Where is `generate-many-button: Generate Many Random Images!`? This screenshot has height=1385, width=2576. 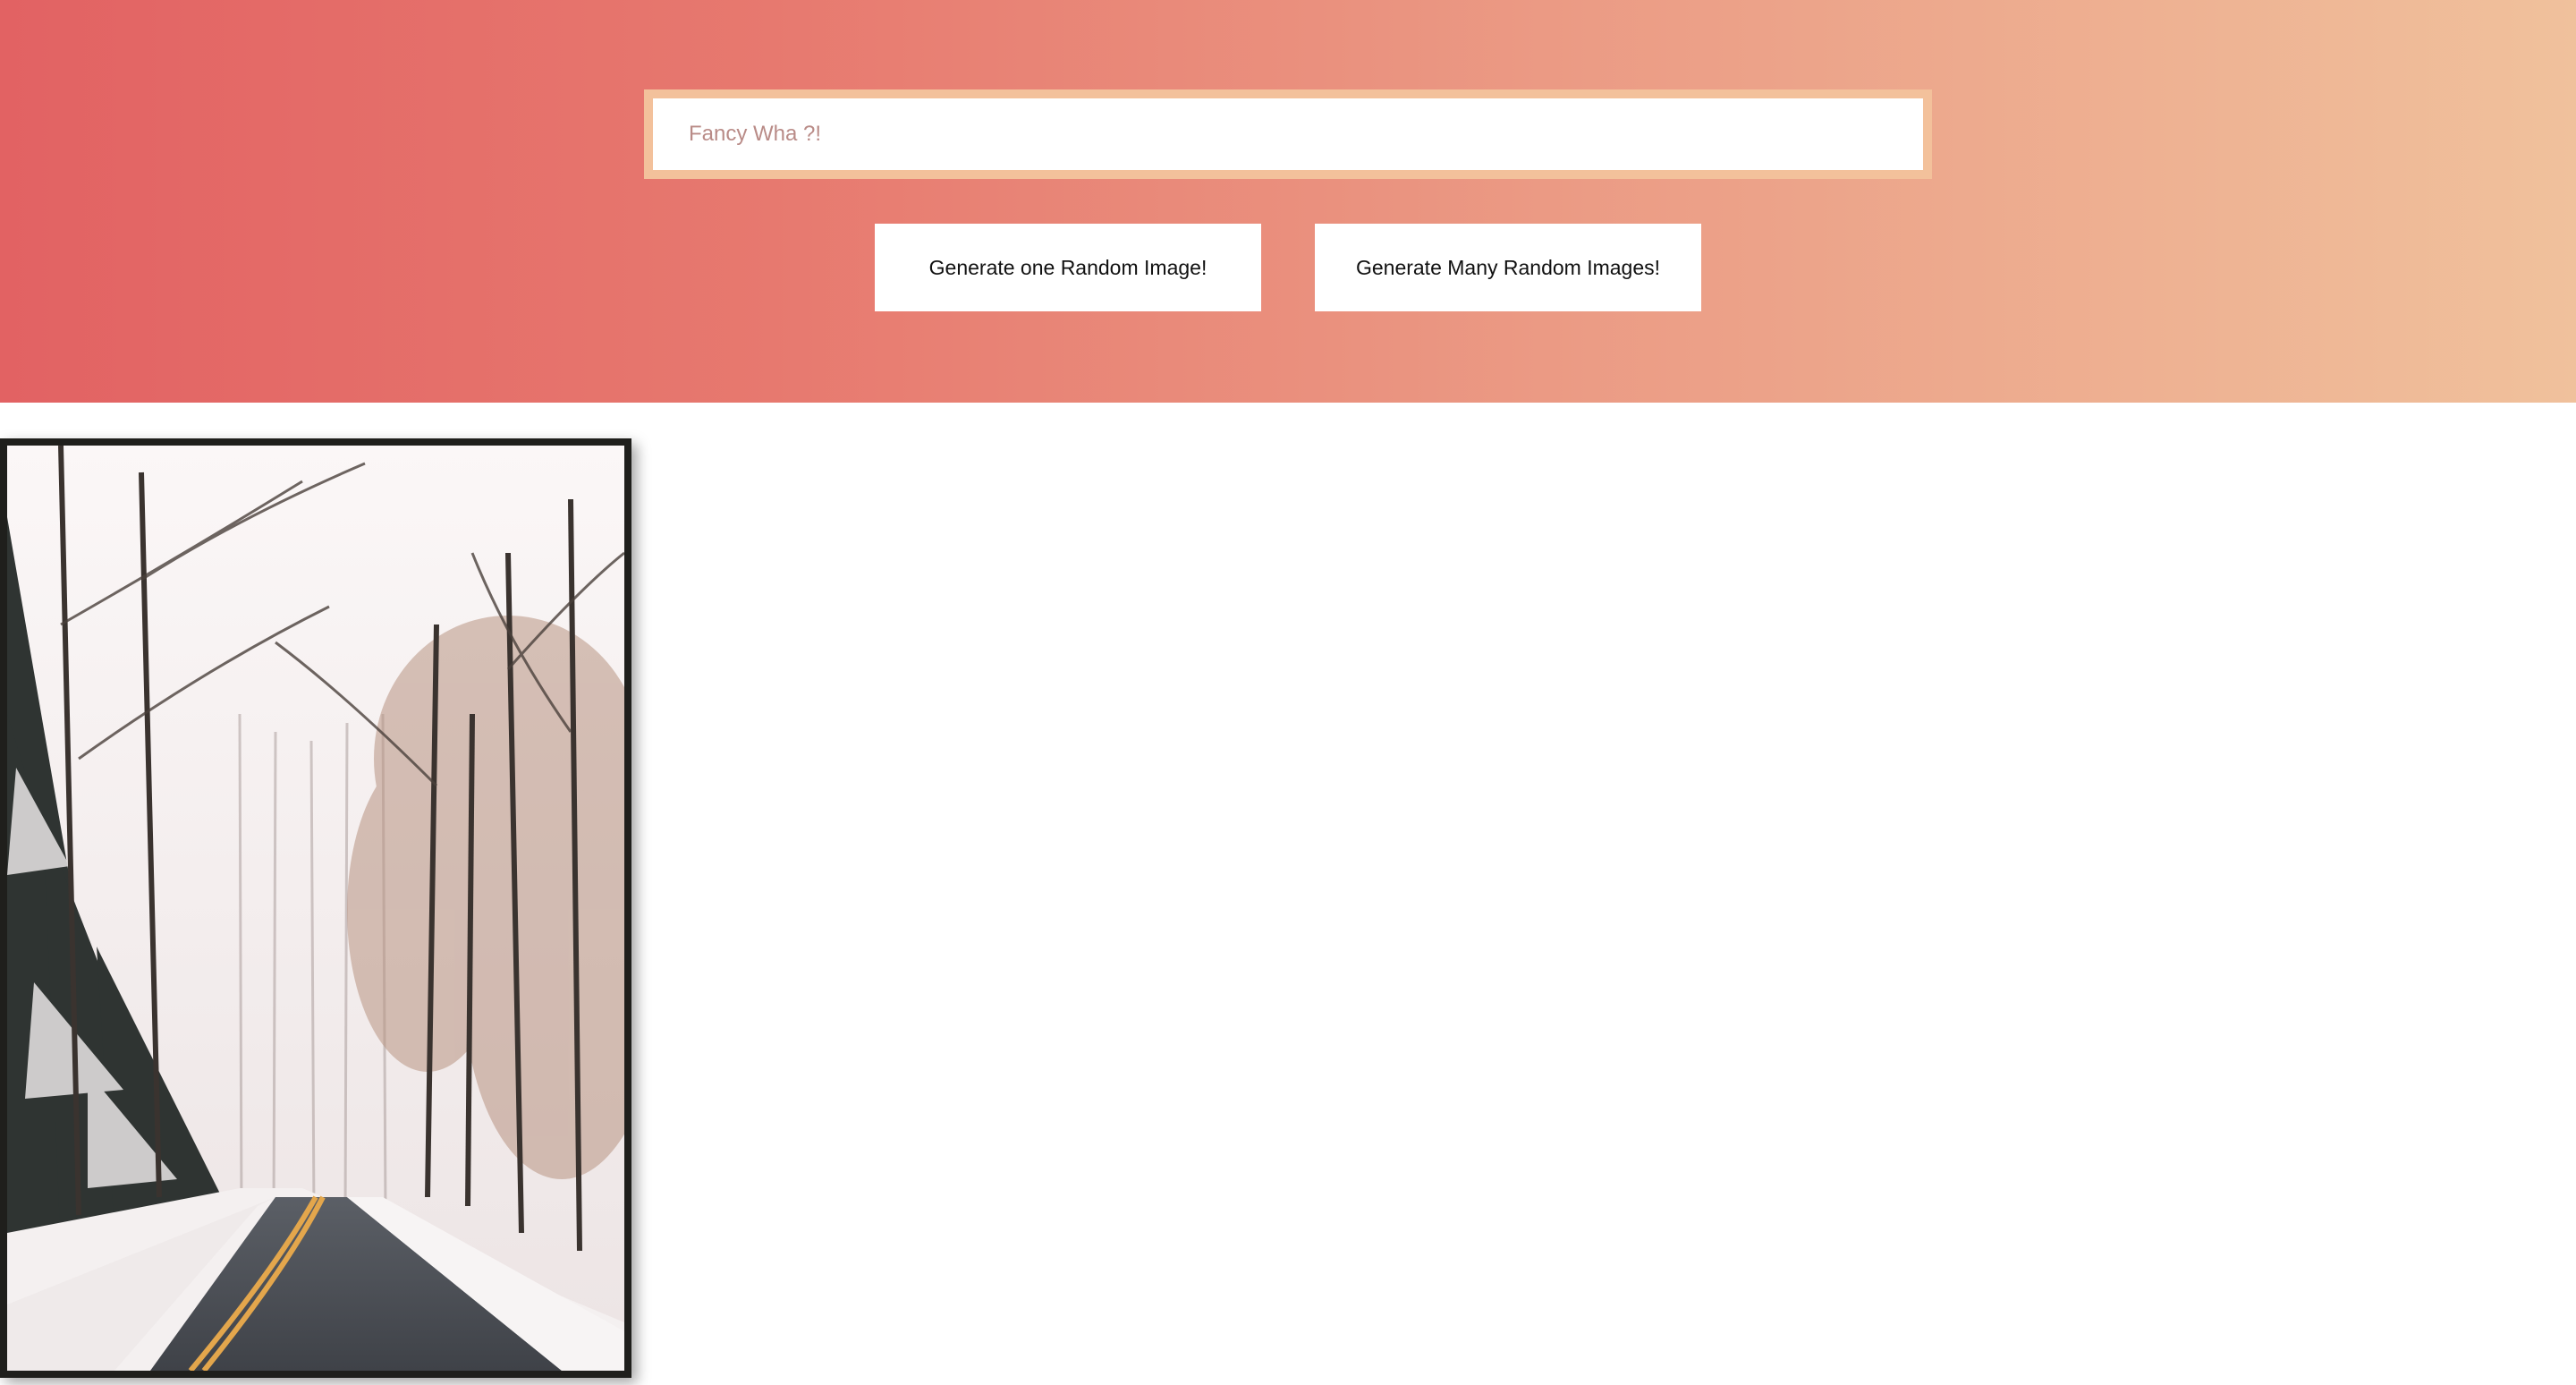 generate-many-button: Generate Many Random Images! is located at coordinates (1508, 267).